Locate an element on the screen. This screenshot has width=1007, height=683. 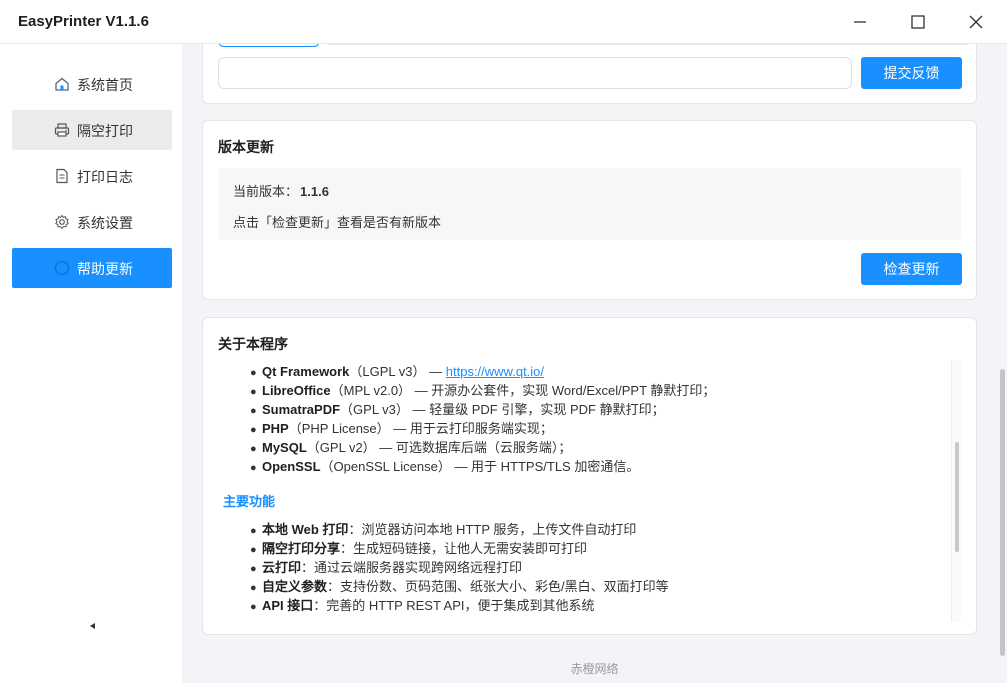
document-icon is located at coordinates (62, 176).